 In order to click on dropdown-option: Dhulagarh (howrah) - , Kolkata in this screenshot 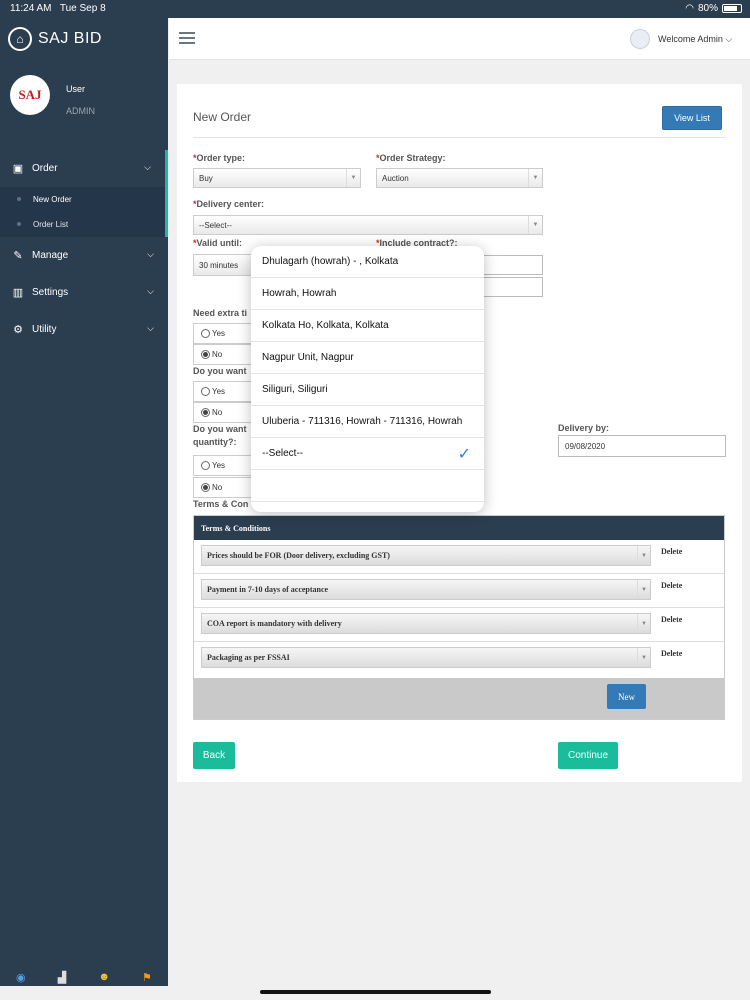, I will do `click(367, 262)`.